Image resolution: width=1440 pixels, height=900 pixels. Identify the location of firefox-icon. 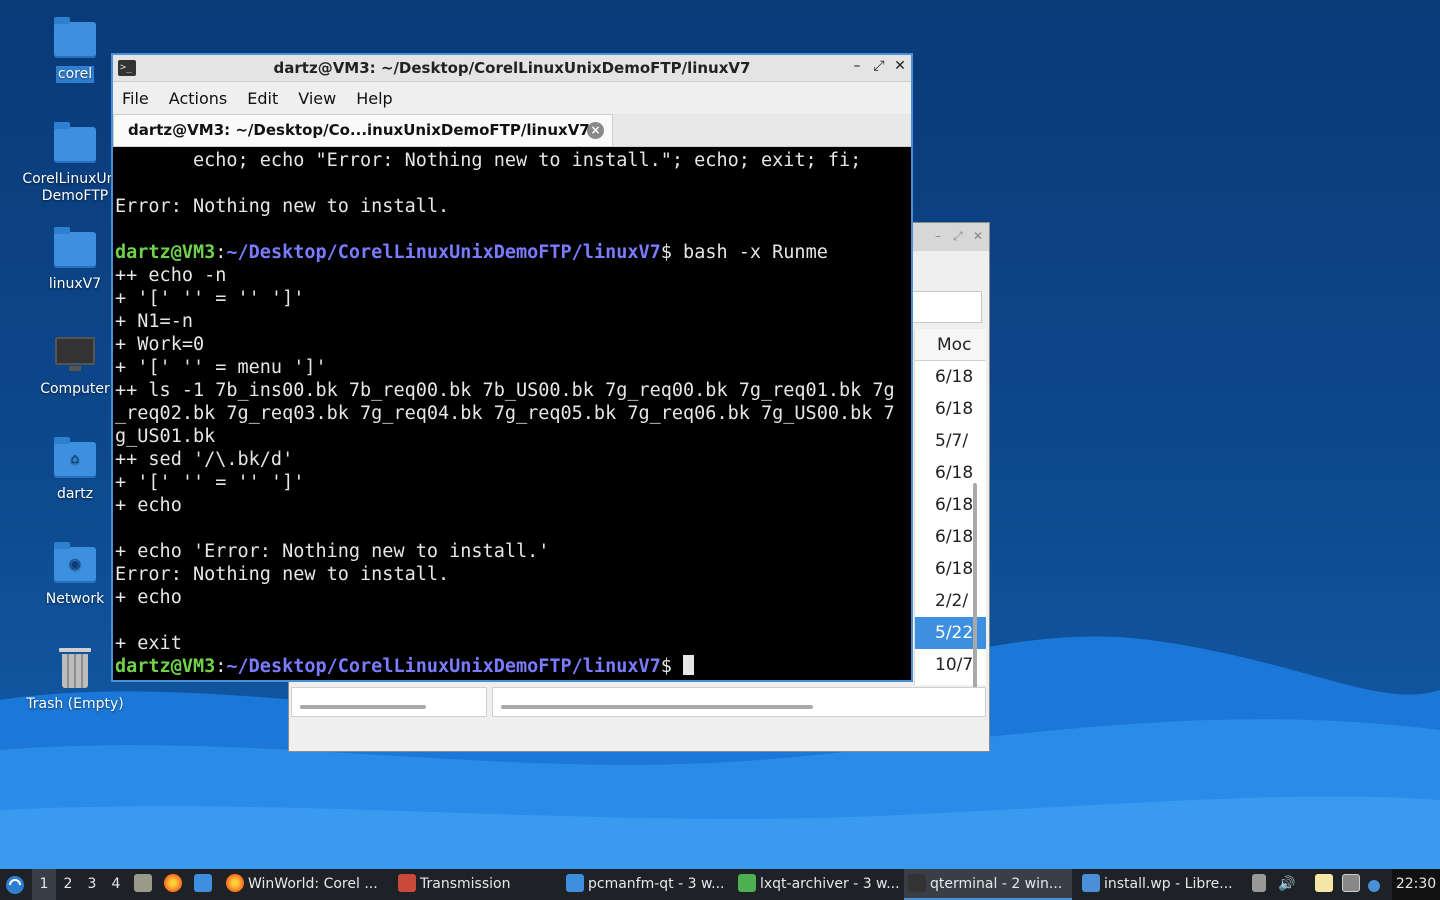
(235, 883).